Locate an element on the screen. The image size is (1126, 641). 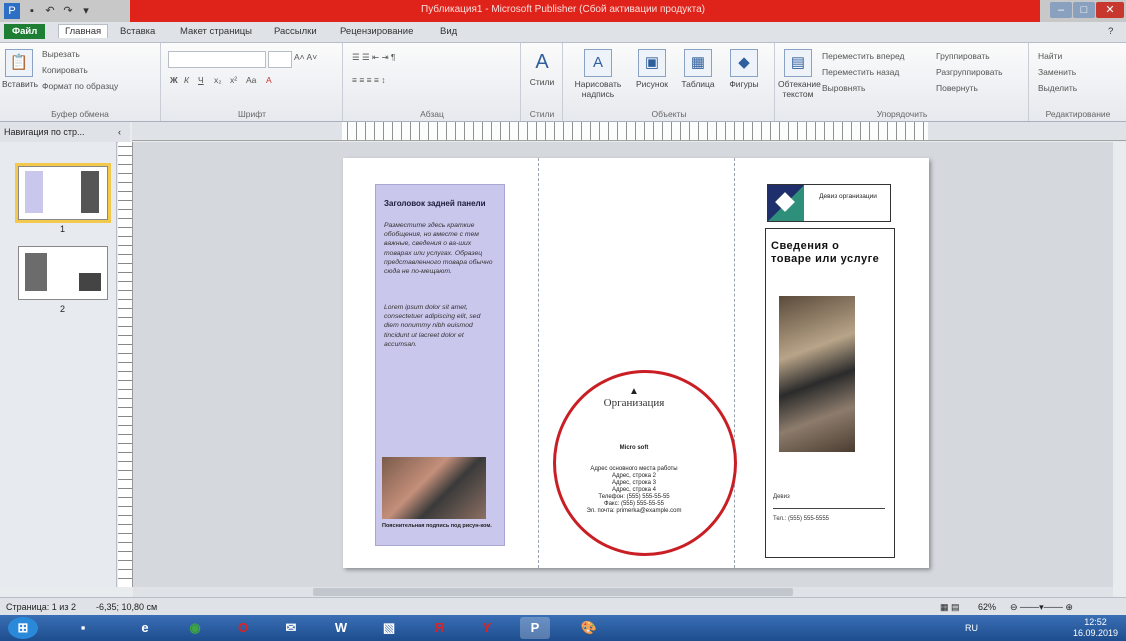
paste-icon: 📋 is located at coordinates (19, 63).